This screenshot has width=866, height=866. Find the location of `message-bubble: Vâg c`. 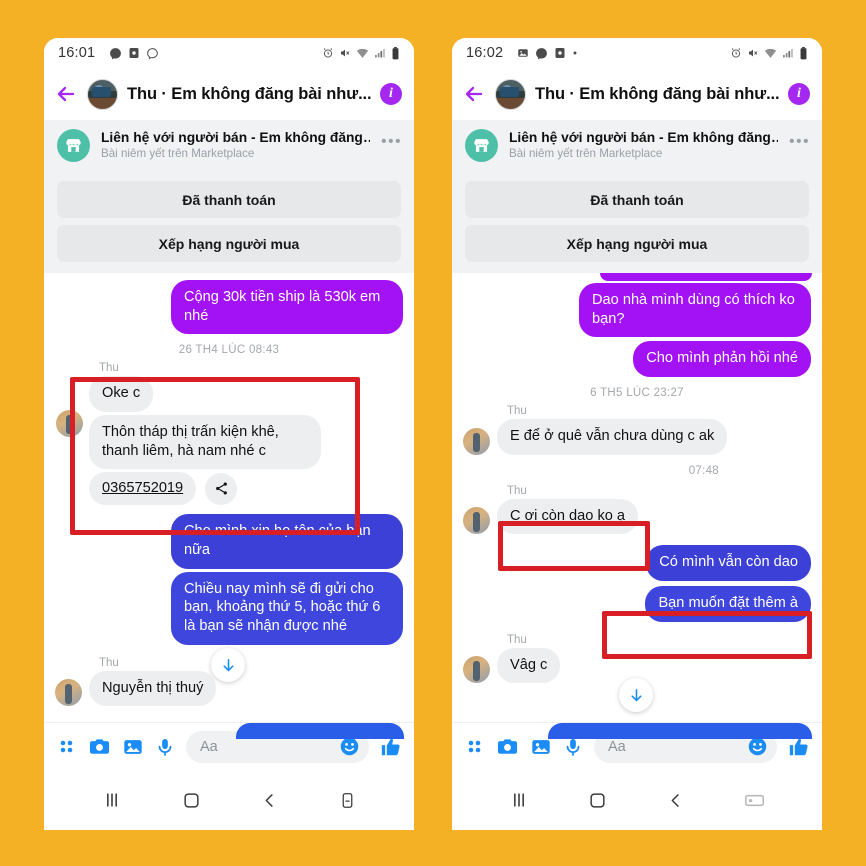

message-bubble: Vâg c is located at coordinates (529, 665).